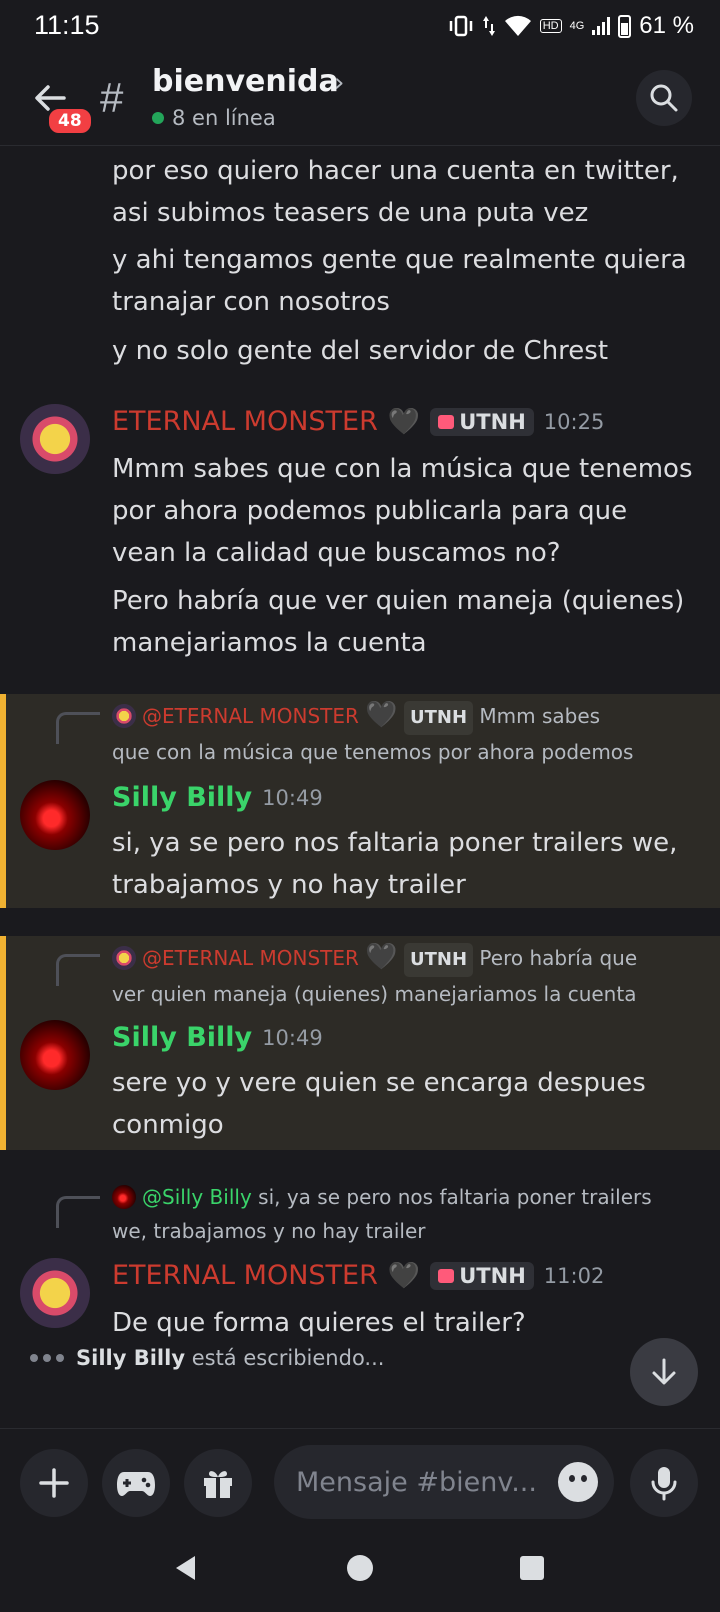 The image size is (720, 1612). I want to click on timestamp: 10:25, so click(574, 421).